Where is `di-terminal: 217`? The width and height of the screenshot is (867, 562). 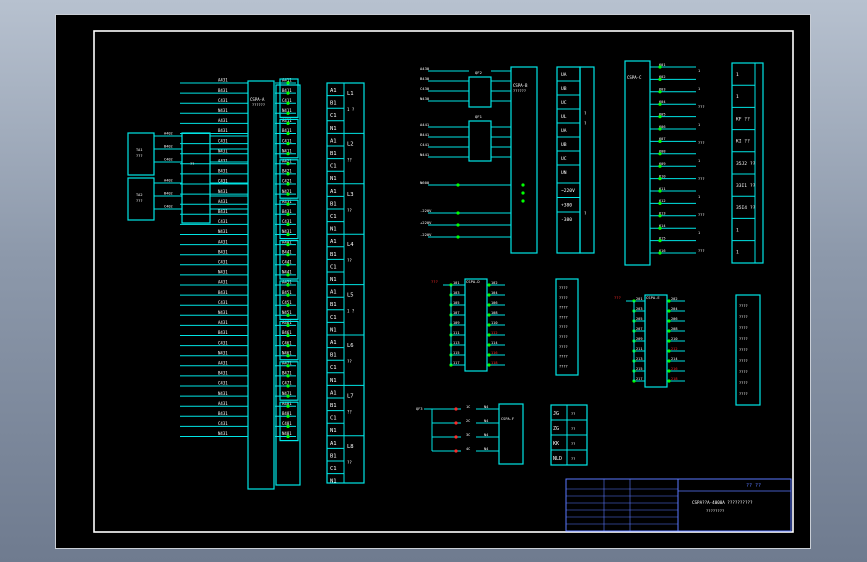
di-terminal: 217 is located at coordinates (639, 379).